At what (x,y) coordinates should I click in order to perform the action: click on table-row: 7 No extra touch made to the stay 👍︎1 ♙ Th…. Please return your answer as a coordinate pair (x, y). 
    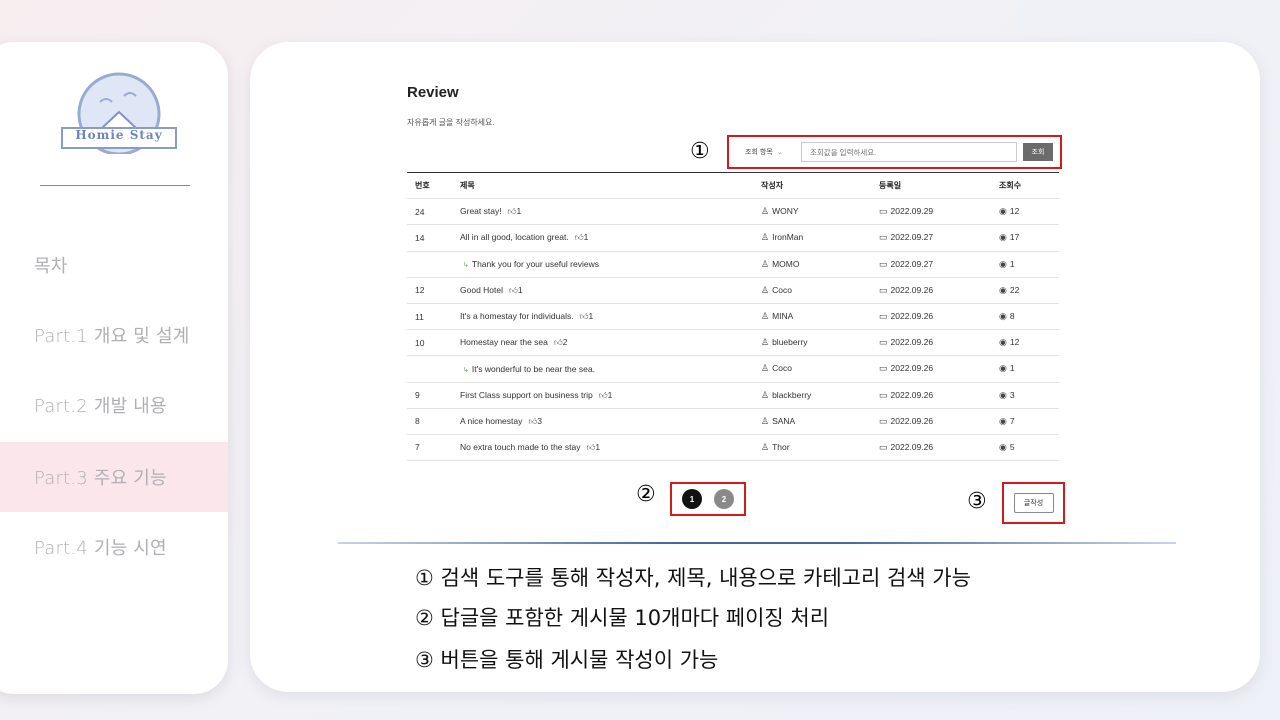
    Looking at the image, I should click on (733, 448).